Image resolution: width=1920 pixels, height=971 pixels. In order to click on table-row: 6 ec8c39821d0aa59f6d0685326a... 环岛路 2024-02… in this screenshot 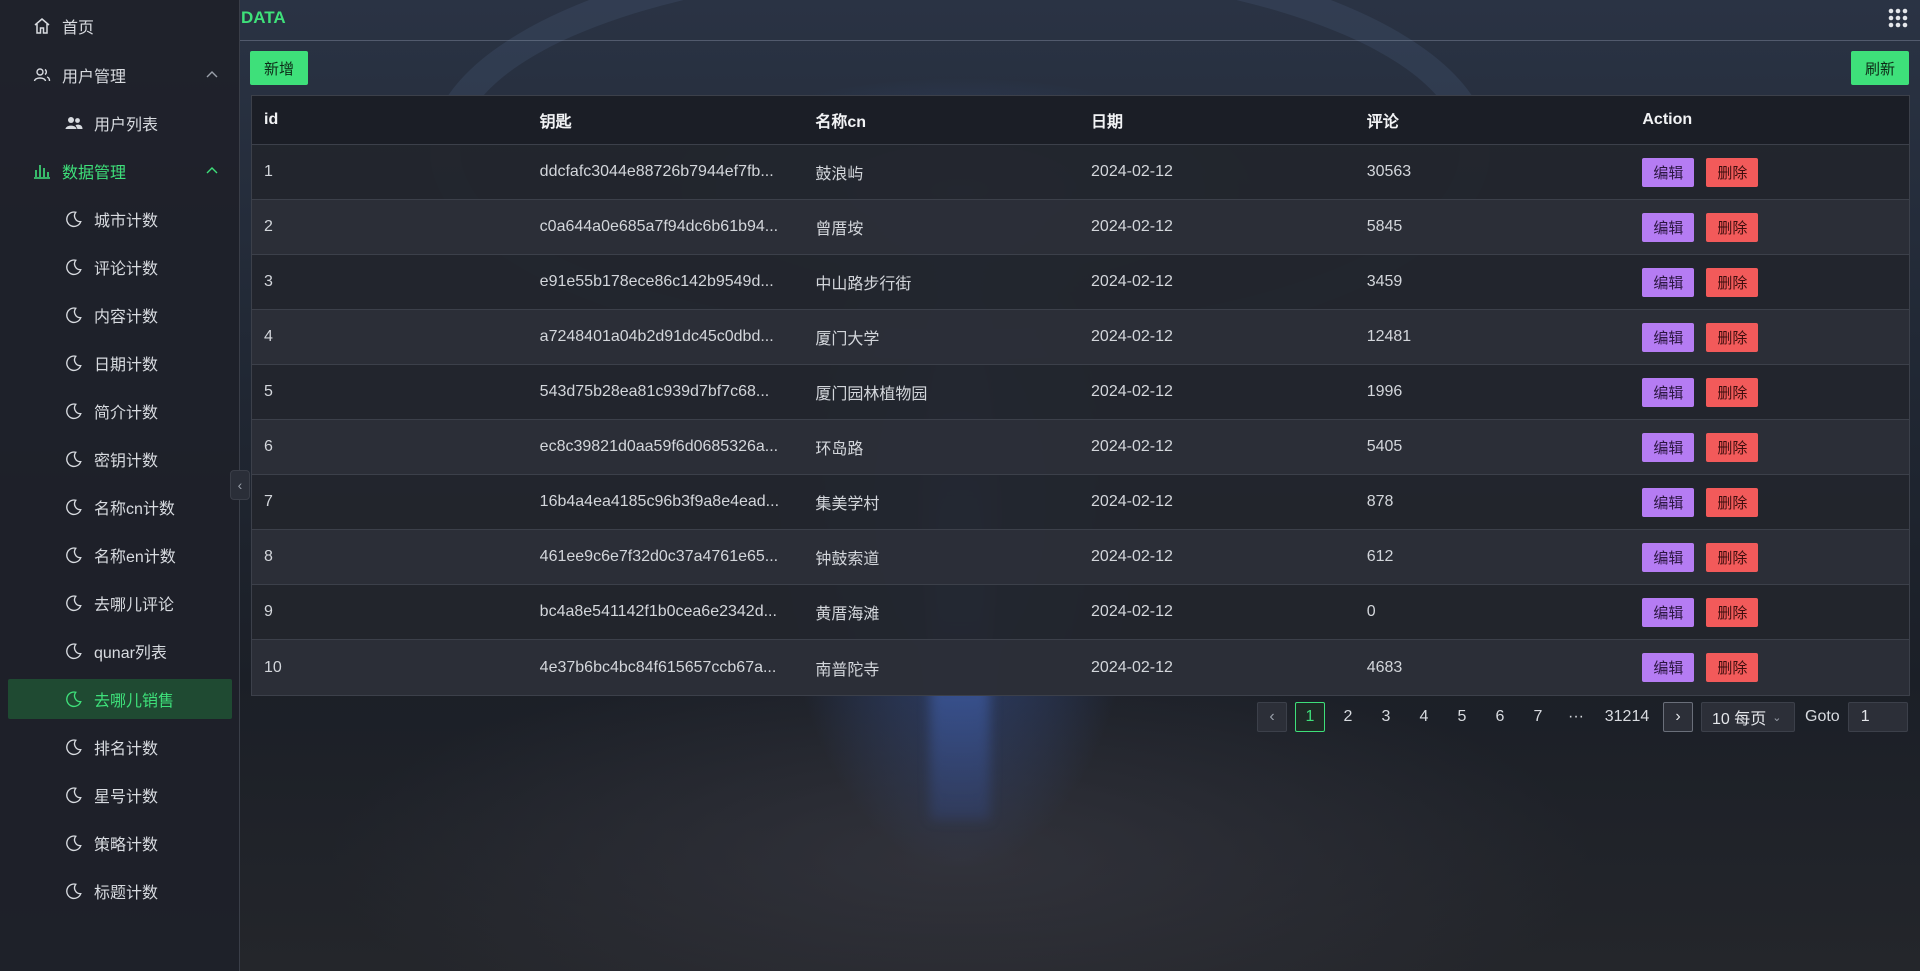, I will do `click(1080, 447)`.